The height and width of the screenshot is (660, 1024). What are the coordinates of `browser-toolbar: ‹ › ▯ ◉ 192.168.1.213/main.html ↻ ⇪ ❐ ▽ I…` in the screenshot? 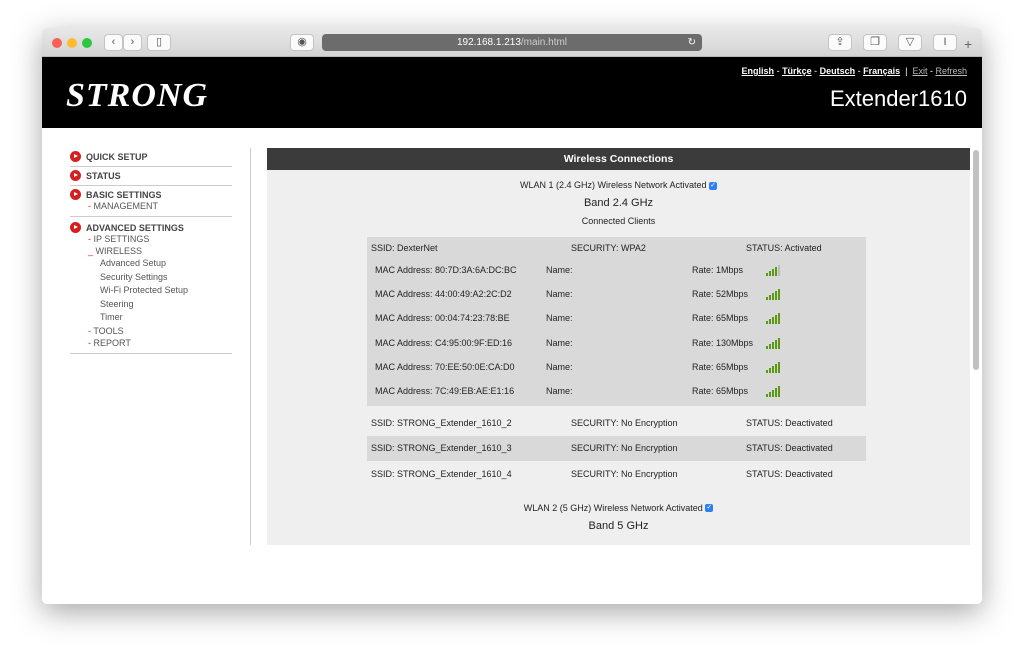 It's located at (512, 42).